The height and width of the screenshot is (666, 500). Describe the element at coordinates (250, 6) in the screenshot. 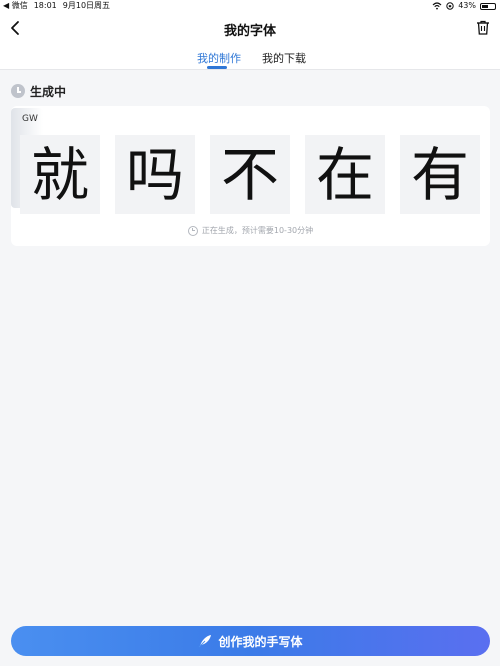

I see `status-bar: ◀ 微信 18:01 9月10日周五 43%` at that location.